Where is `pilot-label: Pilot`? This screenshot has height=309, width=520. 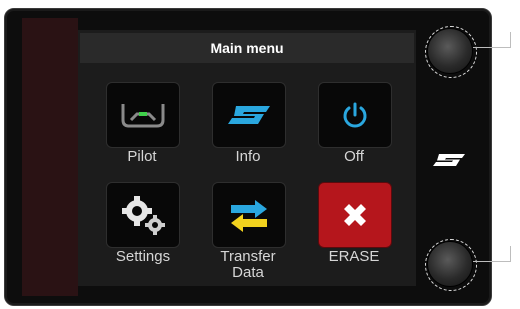
pilot-label: Pilot is located at coordinates (142, 156).